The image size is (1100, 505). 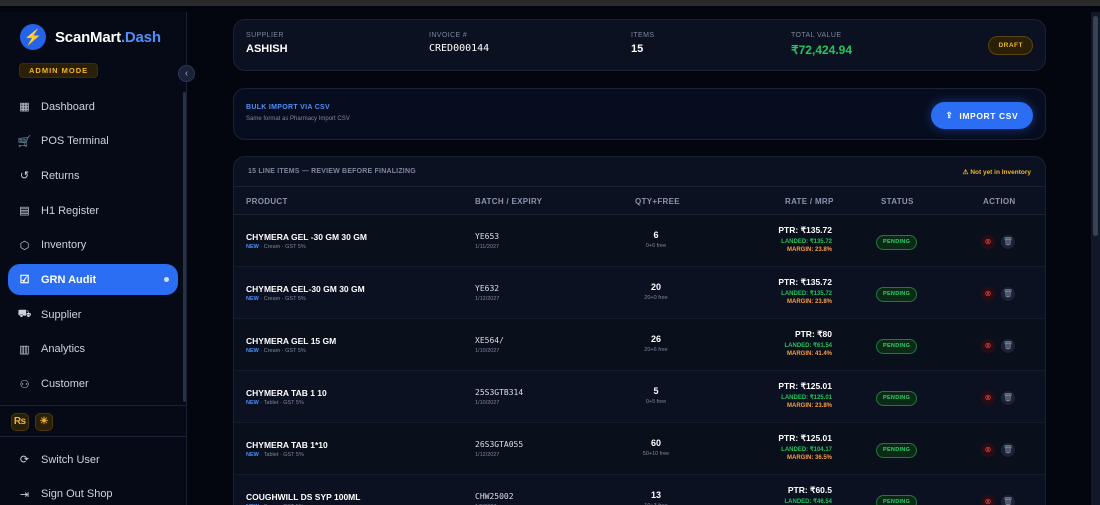 What do you see at coordinates (499, 444) in the screenshot?
I see `batch-number: 26S3GTA055` at bounding box center [499, 444].